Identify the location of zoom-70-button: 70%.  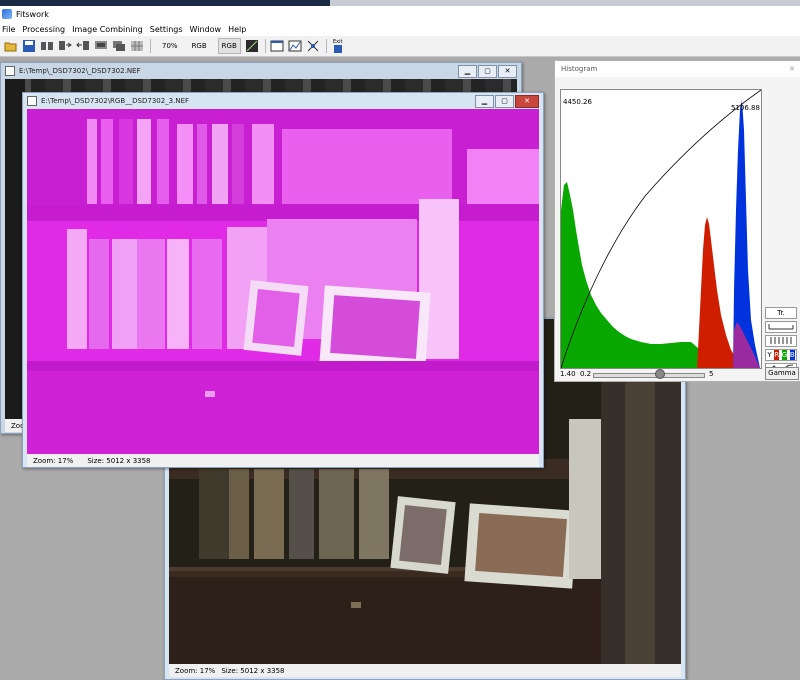
(170, 46).